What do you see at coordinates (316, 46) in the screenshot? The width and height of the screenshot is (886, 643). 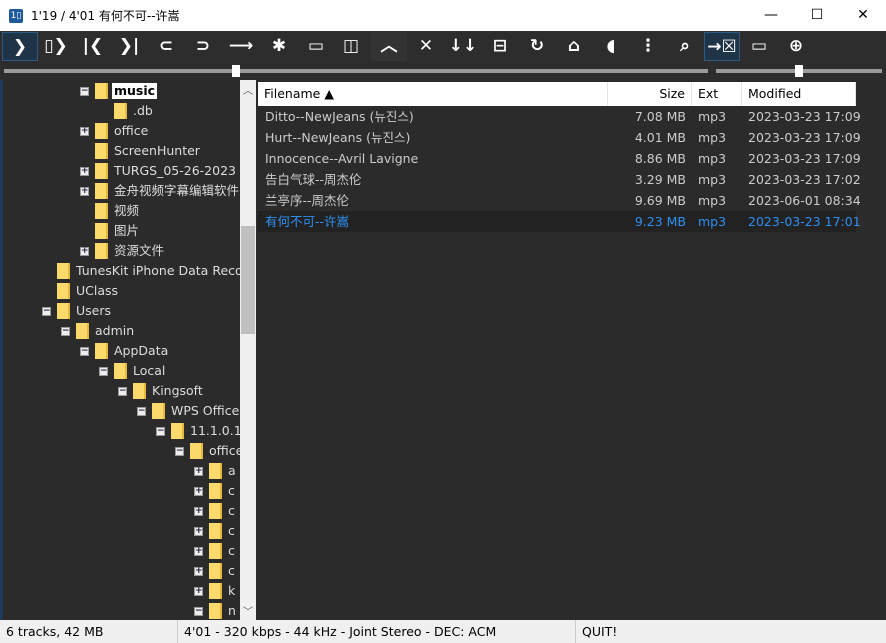 I see `window-button: ▭` at bounding box center [316, 46].